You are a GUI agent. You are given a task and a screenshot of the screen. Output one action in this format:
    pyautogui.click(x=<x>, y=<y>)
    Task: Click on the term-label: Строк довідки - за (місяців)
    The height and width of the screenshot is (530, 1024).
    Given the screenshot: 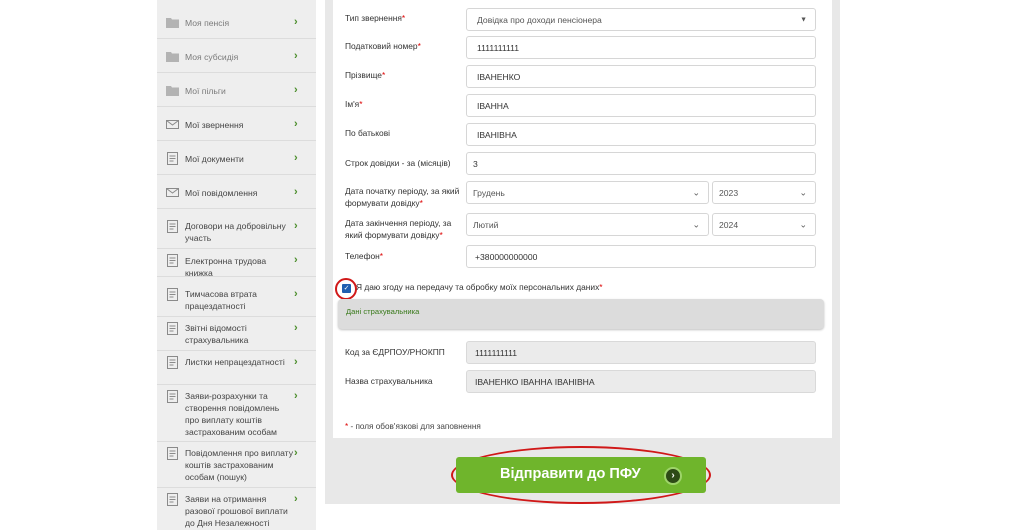 What is the action you would take?
    pyautogui.click(x=398, y=163)
    